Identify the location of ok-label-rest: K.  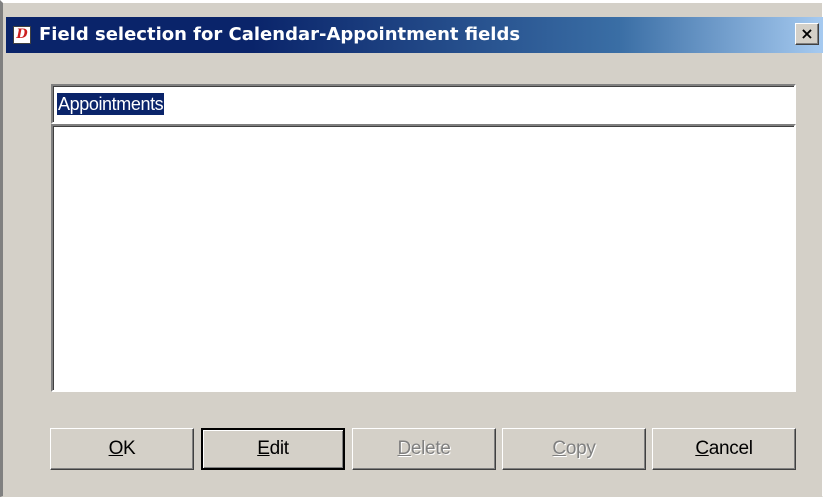
(129, 448).